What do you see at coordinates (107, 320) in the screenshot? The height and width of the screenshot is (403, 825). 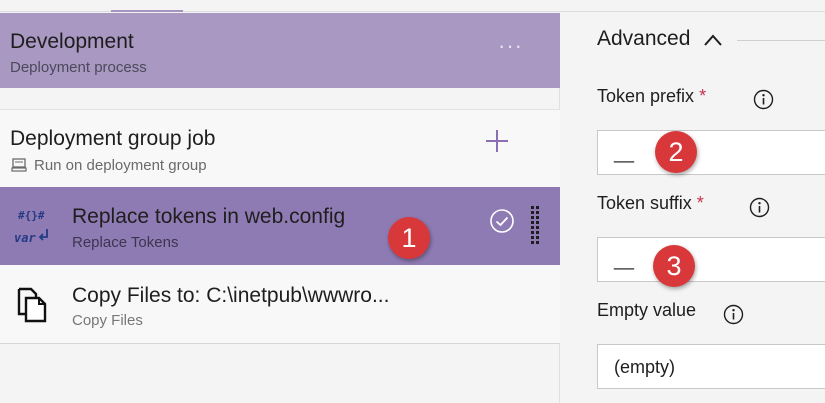 I see `task-subtitle: Copy Files` at bounding box center [107, 320].